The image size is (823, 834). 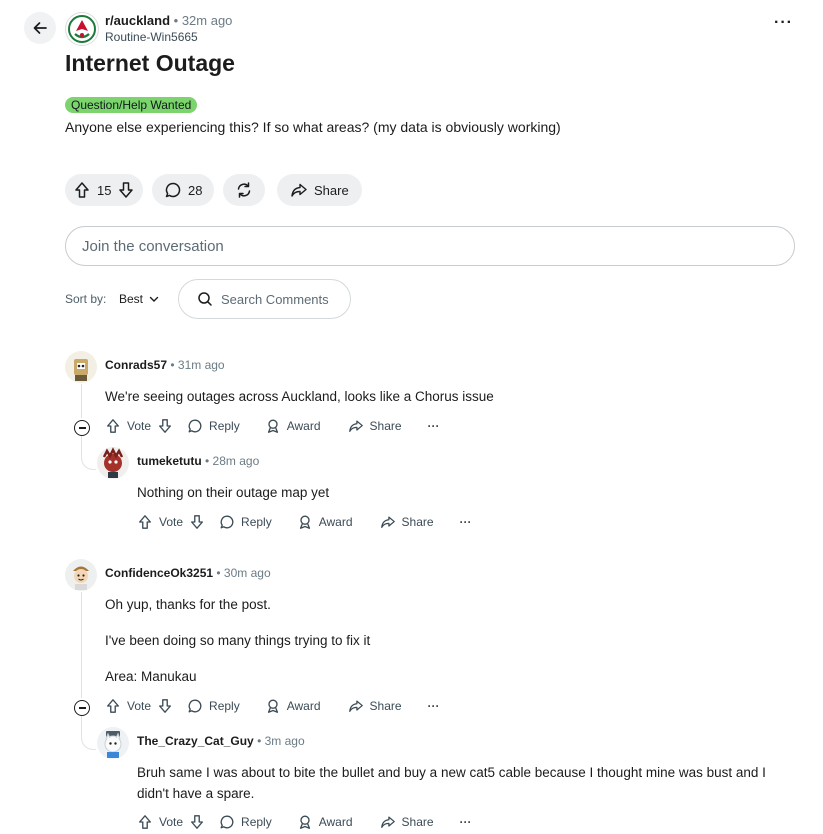 What do you see at coordinates (243, 573) in the screenshot?
I see `comment-time: • 30m ago` at bounding box center [243, 573].